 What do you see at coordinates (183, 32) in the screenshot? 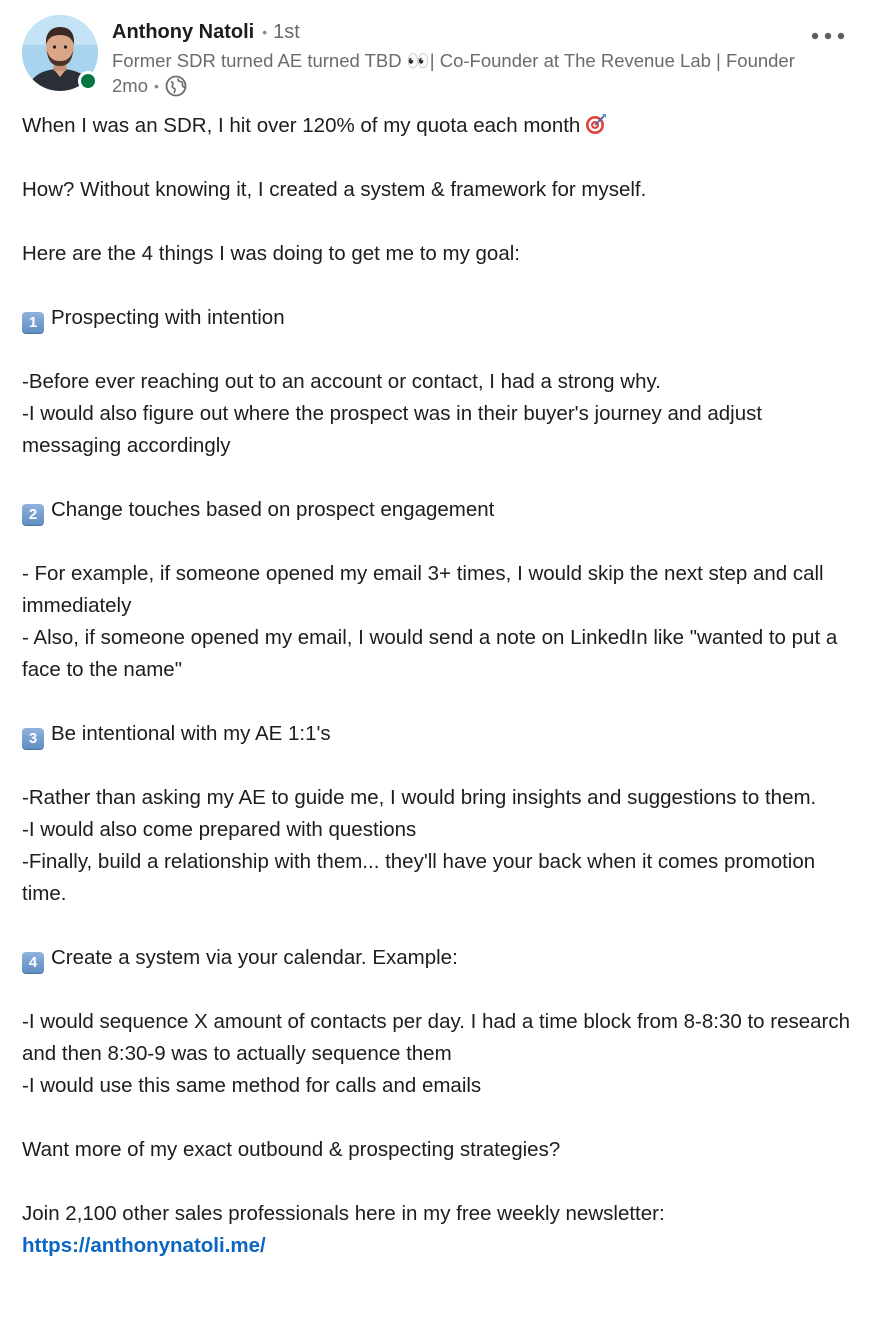
I see `author-name: Anthony Natoli` at bounding box center [183, 32].